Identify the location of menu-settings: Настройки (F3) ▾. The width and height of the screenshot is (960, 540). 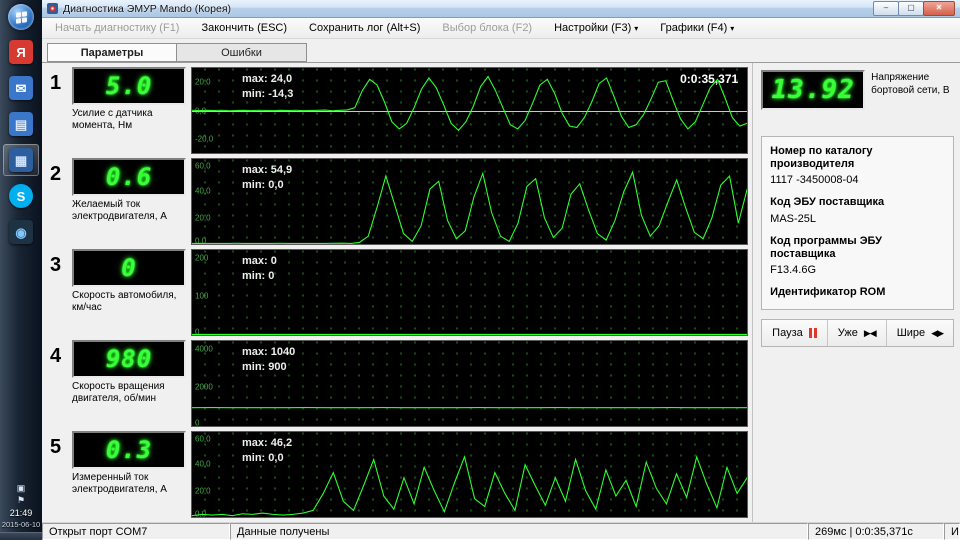
(596, 28).